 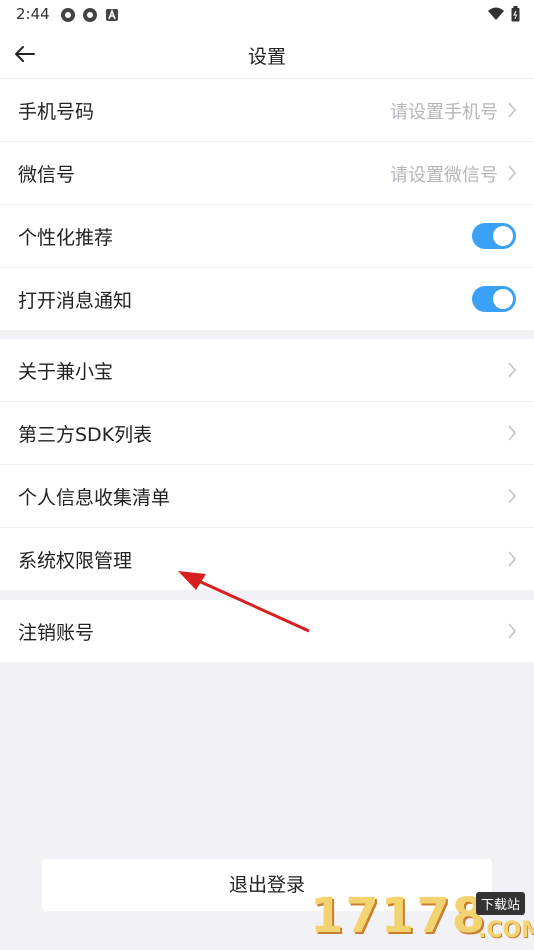 I want to click on text-notification-icon, so click(x=112, y=14).